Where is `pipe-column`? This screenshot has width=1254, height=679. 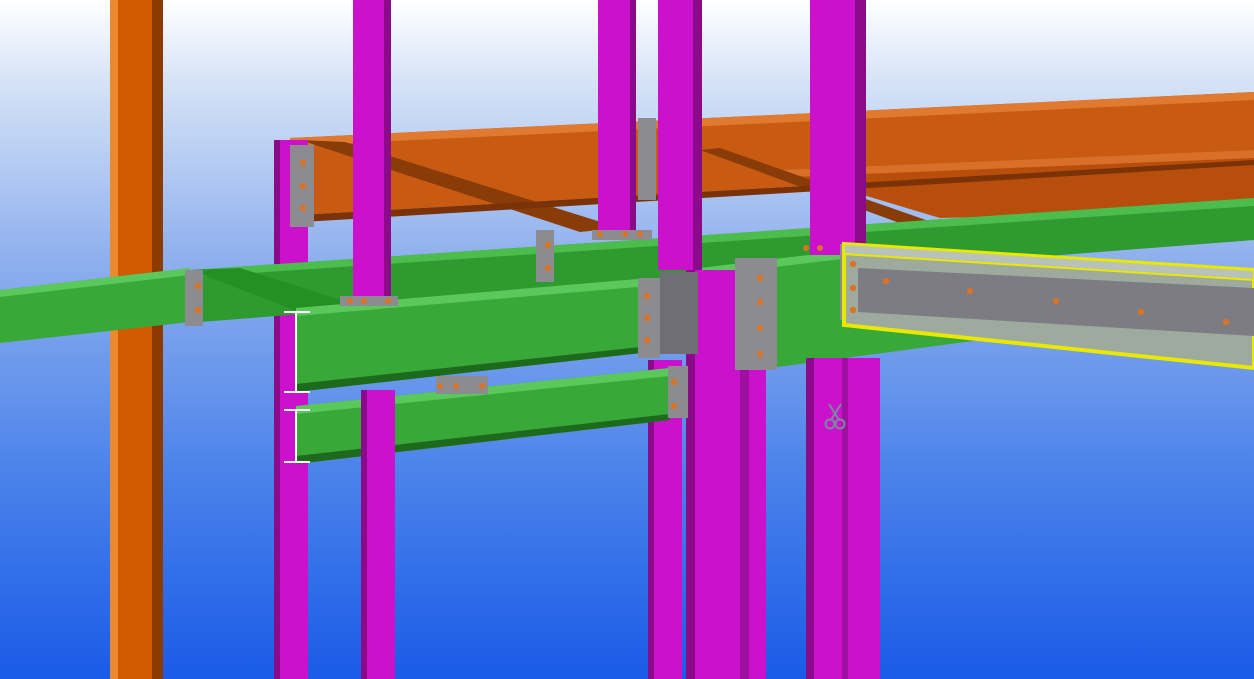
pipe-column is located at coordinates (136, 339).